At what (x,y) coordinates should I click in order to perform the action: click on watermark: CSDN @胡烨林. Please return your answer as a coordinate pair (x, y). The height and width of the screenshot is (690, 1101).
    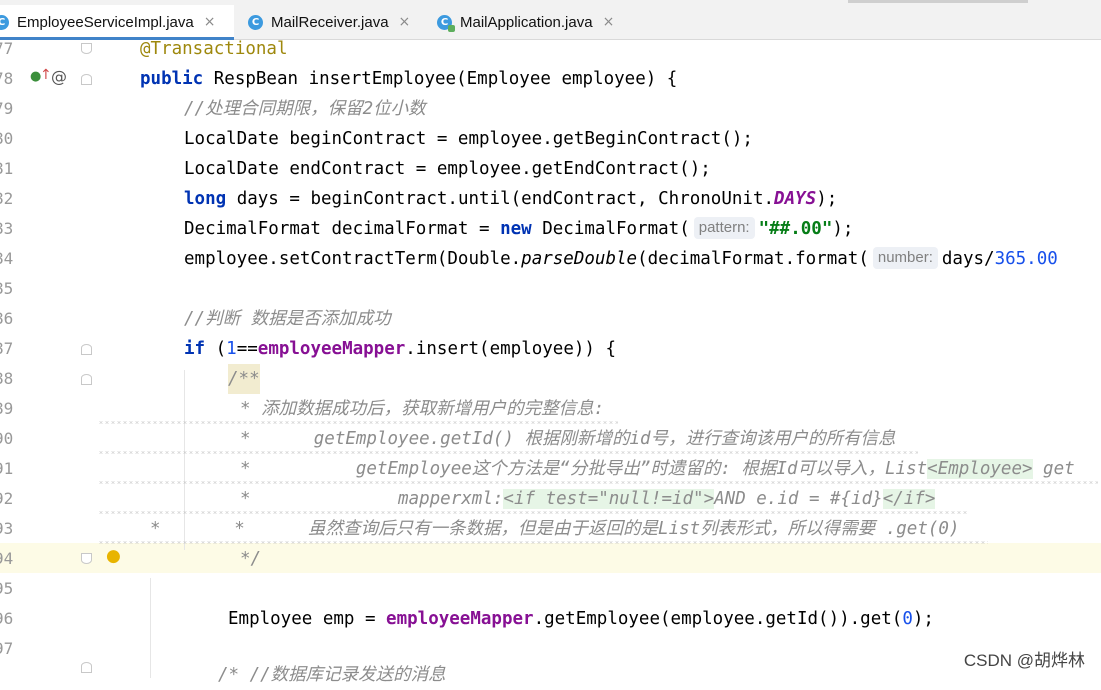
    Looking at the image, I should click on (1024, 660).